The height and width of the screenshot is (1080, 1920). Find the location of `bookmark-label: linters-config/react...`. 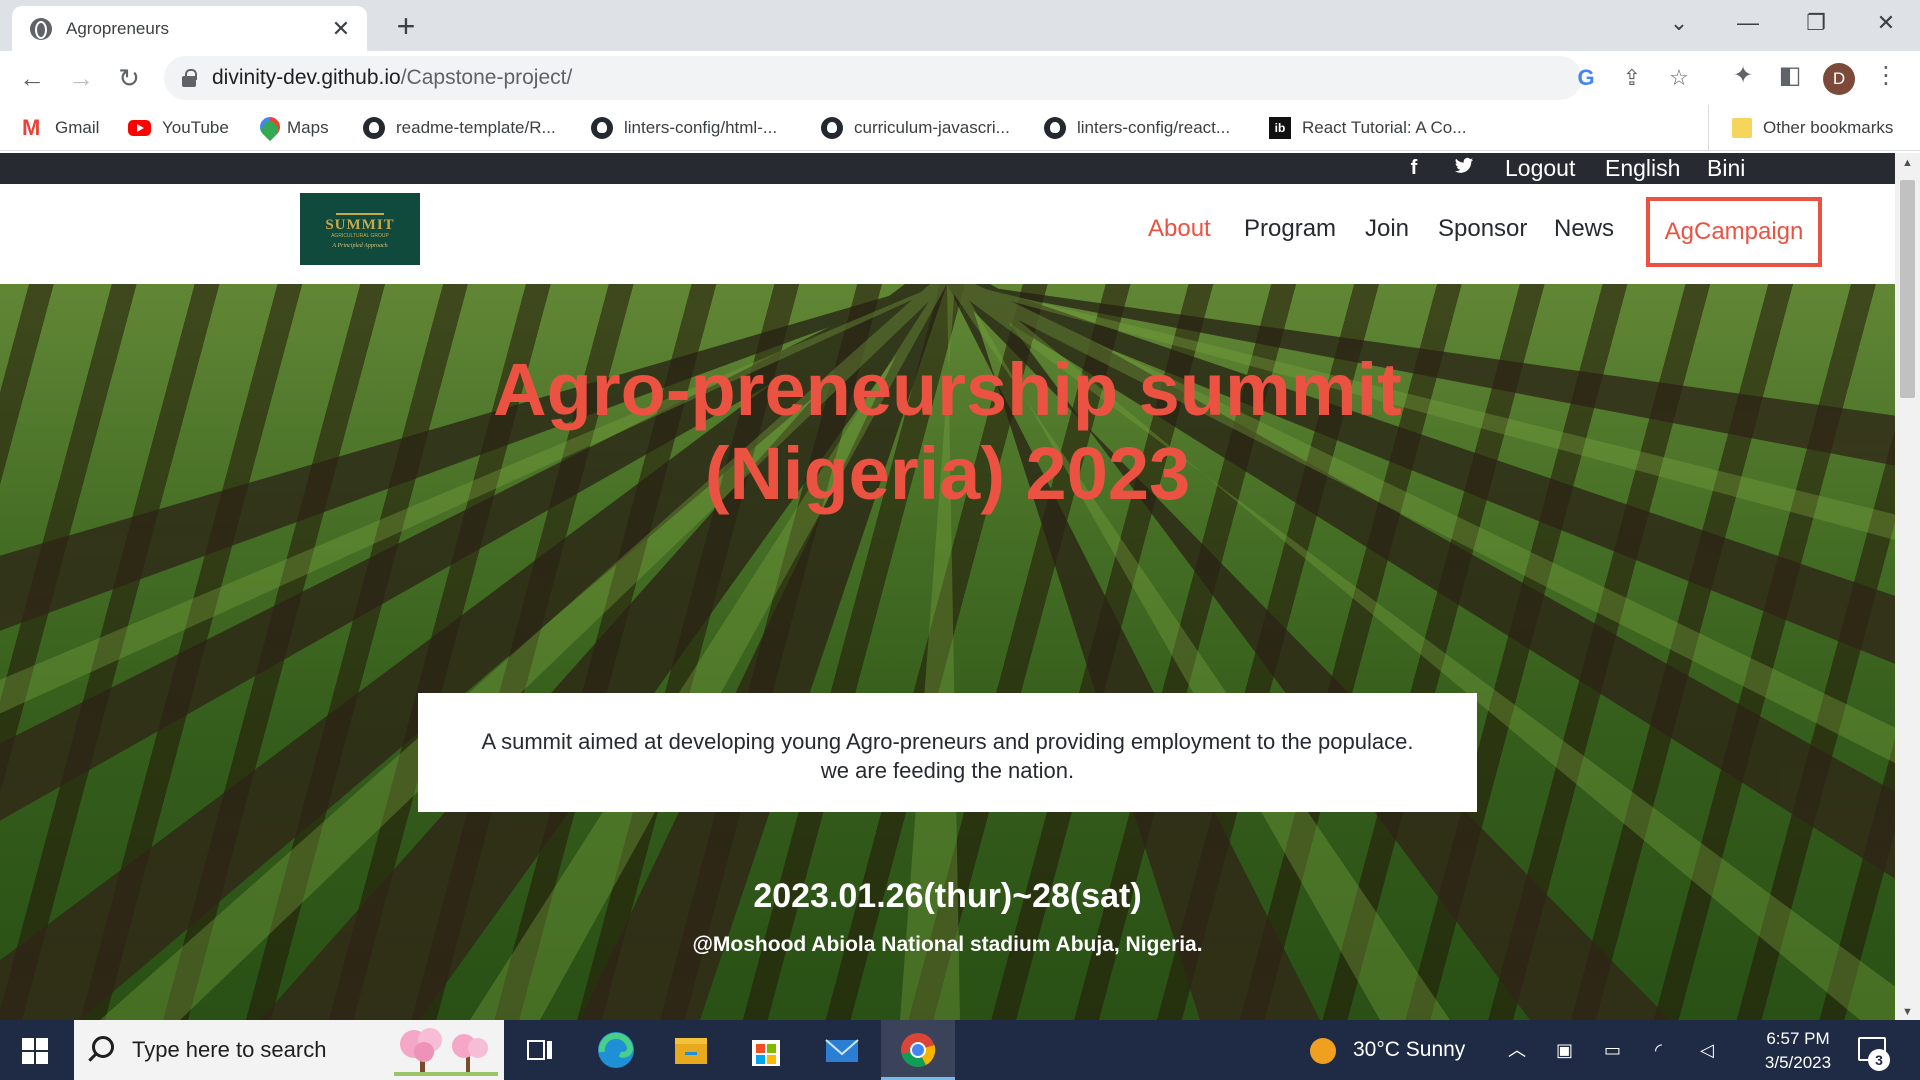

bookmark-label: linters-config/react... is located at coordinates (1154, 127).